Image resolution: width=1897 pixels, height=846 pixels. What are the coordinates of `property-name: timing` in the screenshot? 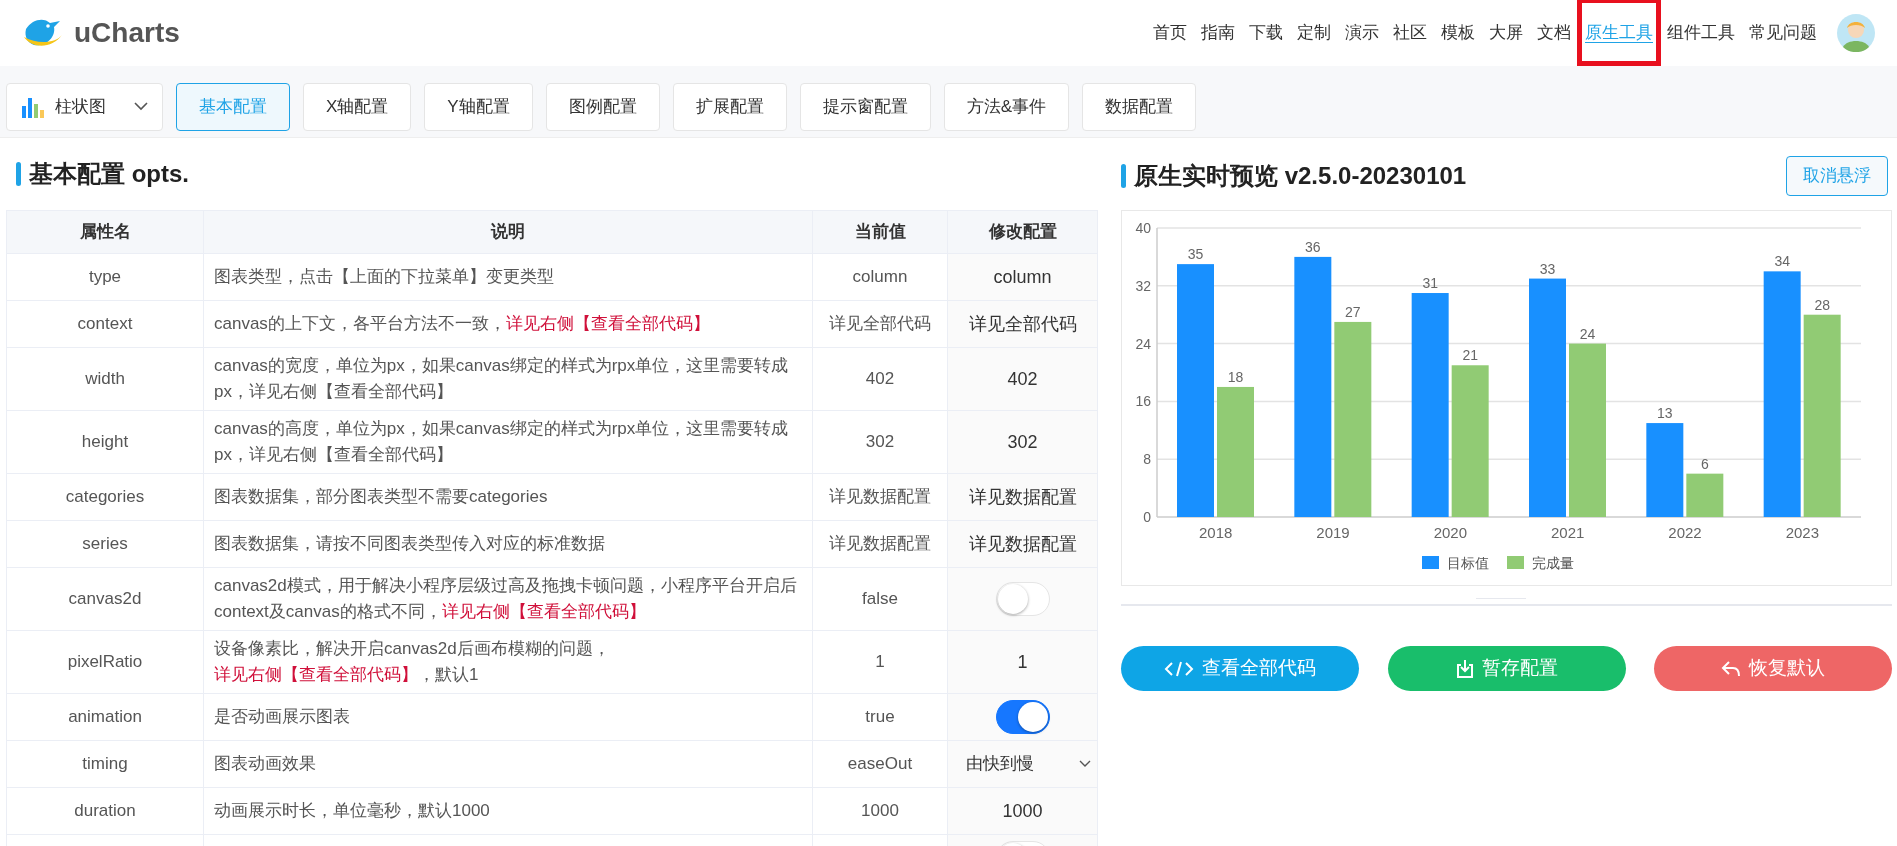 It's located at (105, 764).